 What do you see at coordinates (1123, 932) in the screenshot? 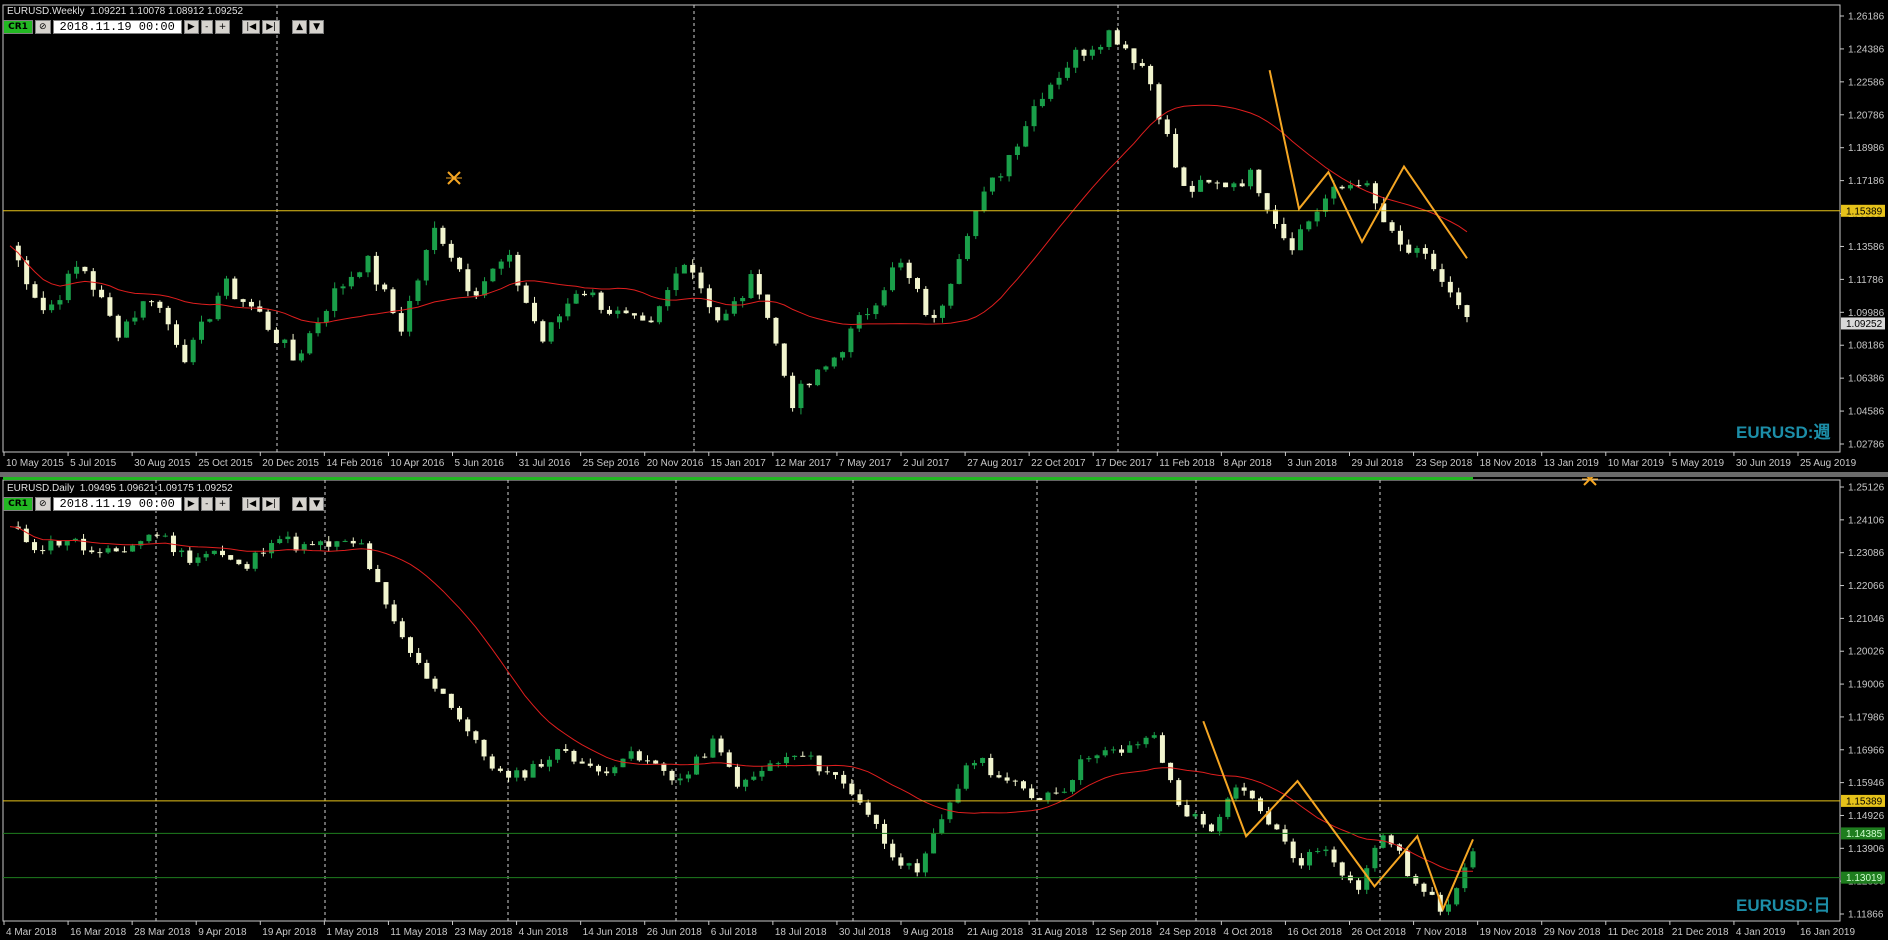
I see `x-tick-label: 12 Sep 2018` at bounding box center [1123, 932].